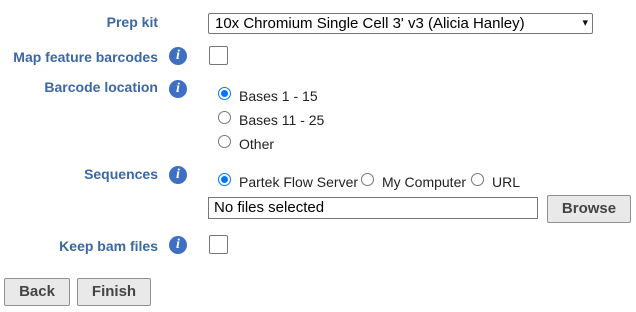 The width and height of the screenshot is (636, 312). I want to click on barcode-location-label: Barcode location, so click(101, 87).